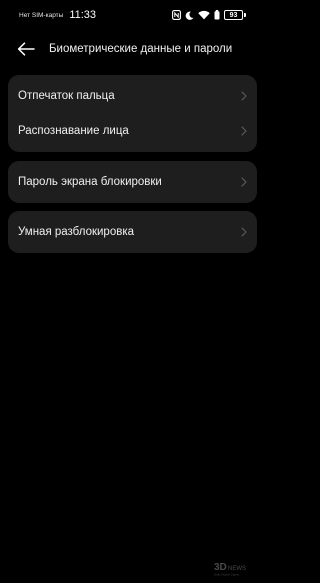  I want to click on battery-icon: 93, so click(235, 15).